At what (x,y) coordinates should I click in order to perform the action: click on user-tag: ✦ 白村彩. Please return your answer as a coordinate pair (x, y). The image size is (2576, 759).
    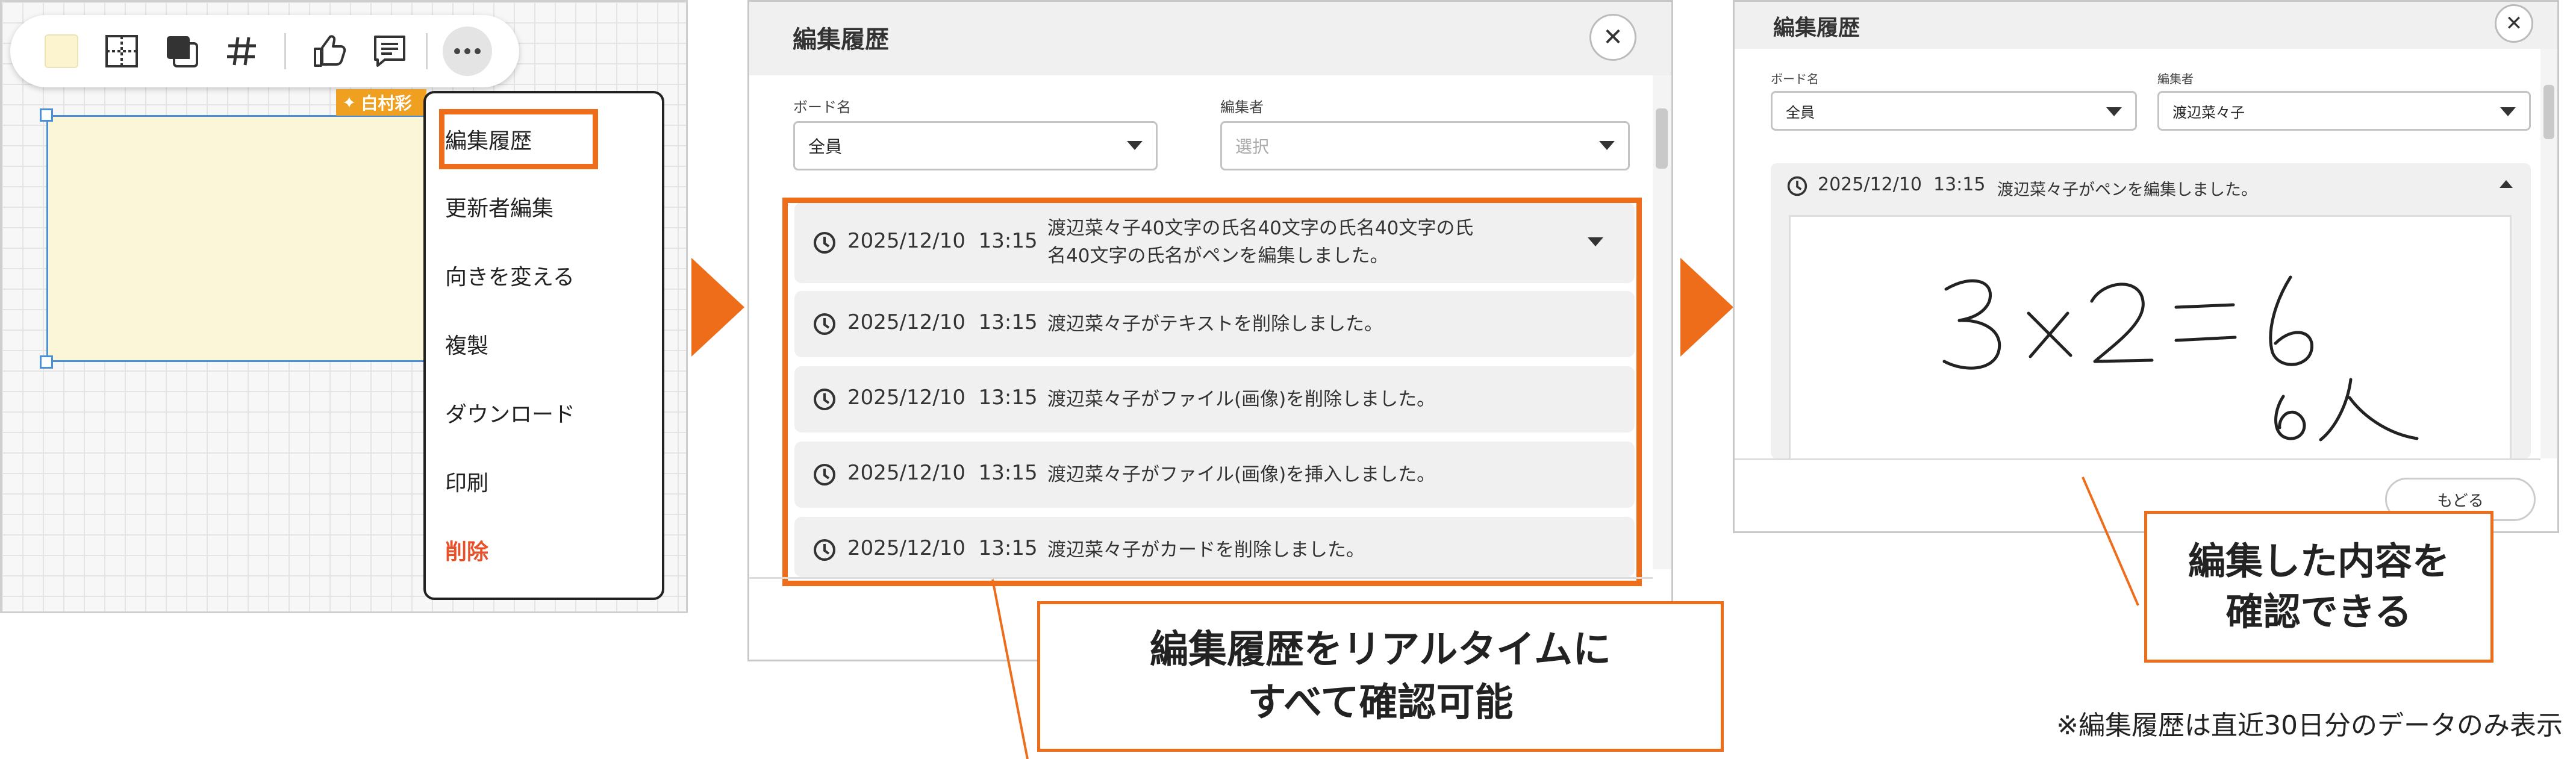
    Looking at the image, I should click on (381, 102).